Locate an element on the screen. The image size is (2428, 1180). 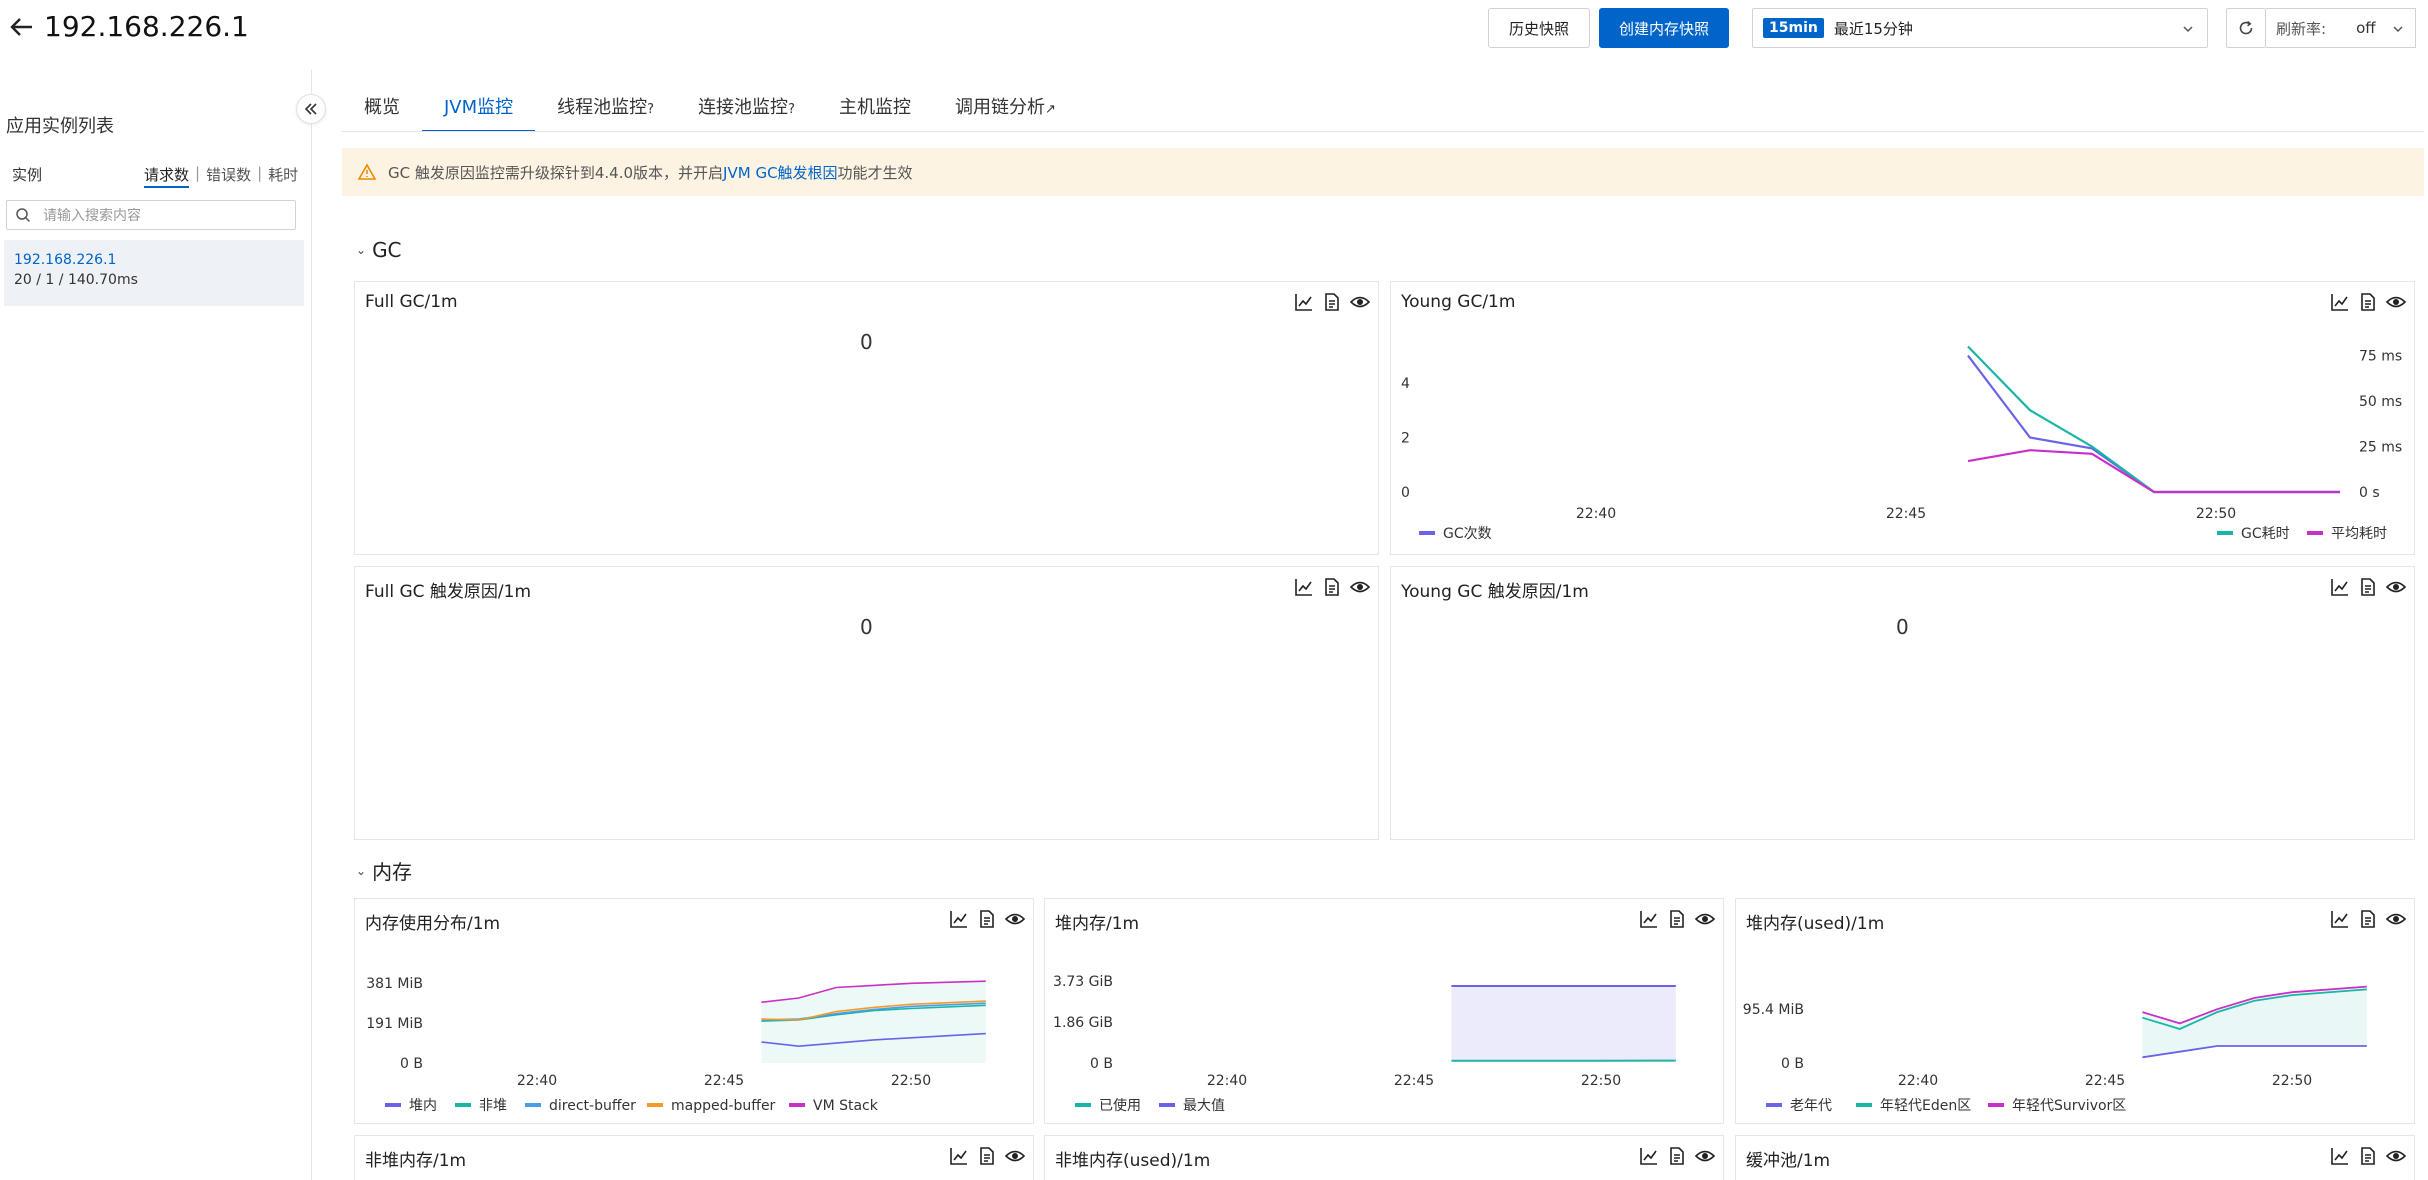
tabs-divider is located at coordinates (1383, 131).